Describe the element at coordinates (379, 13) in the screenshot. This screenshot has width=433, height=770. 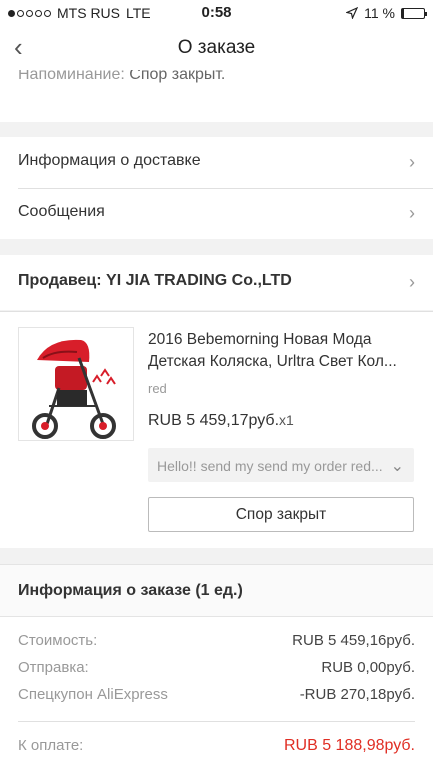
I see `battery-percent: 11 %` at that location.